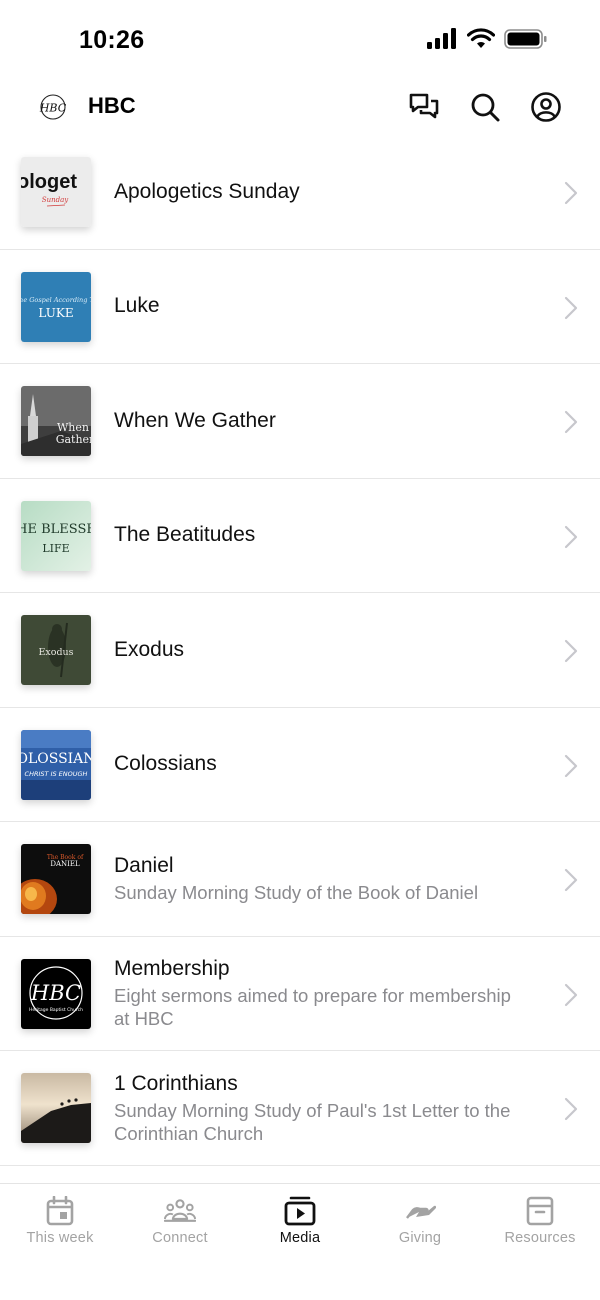 The height and width of the screenshot is (1300, 600). I want to click on app-title: HBC, so click(112, 105).